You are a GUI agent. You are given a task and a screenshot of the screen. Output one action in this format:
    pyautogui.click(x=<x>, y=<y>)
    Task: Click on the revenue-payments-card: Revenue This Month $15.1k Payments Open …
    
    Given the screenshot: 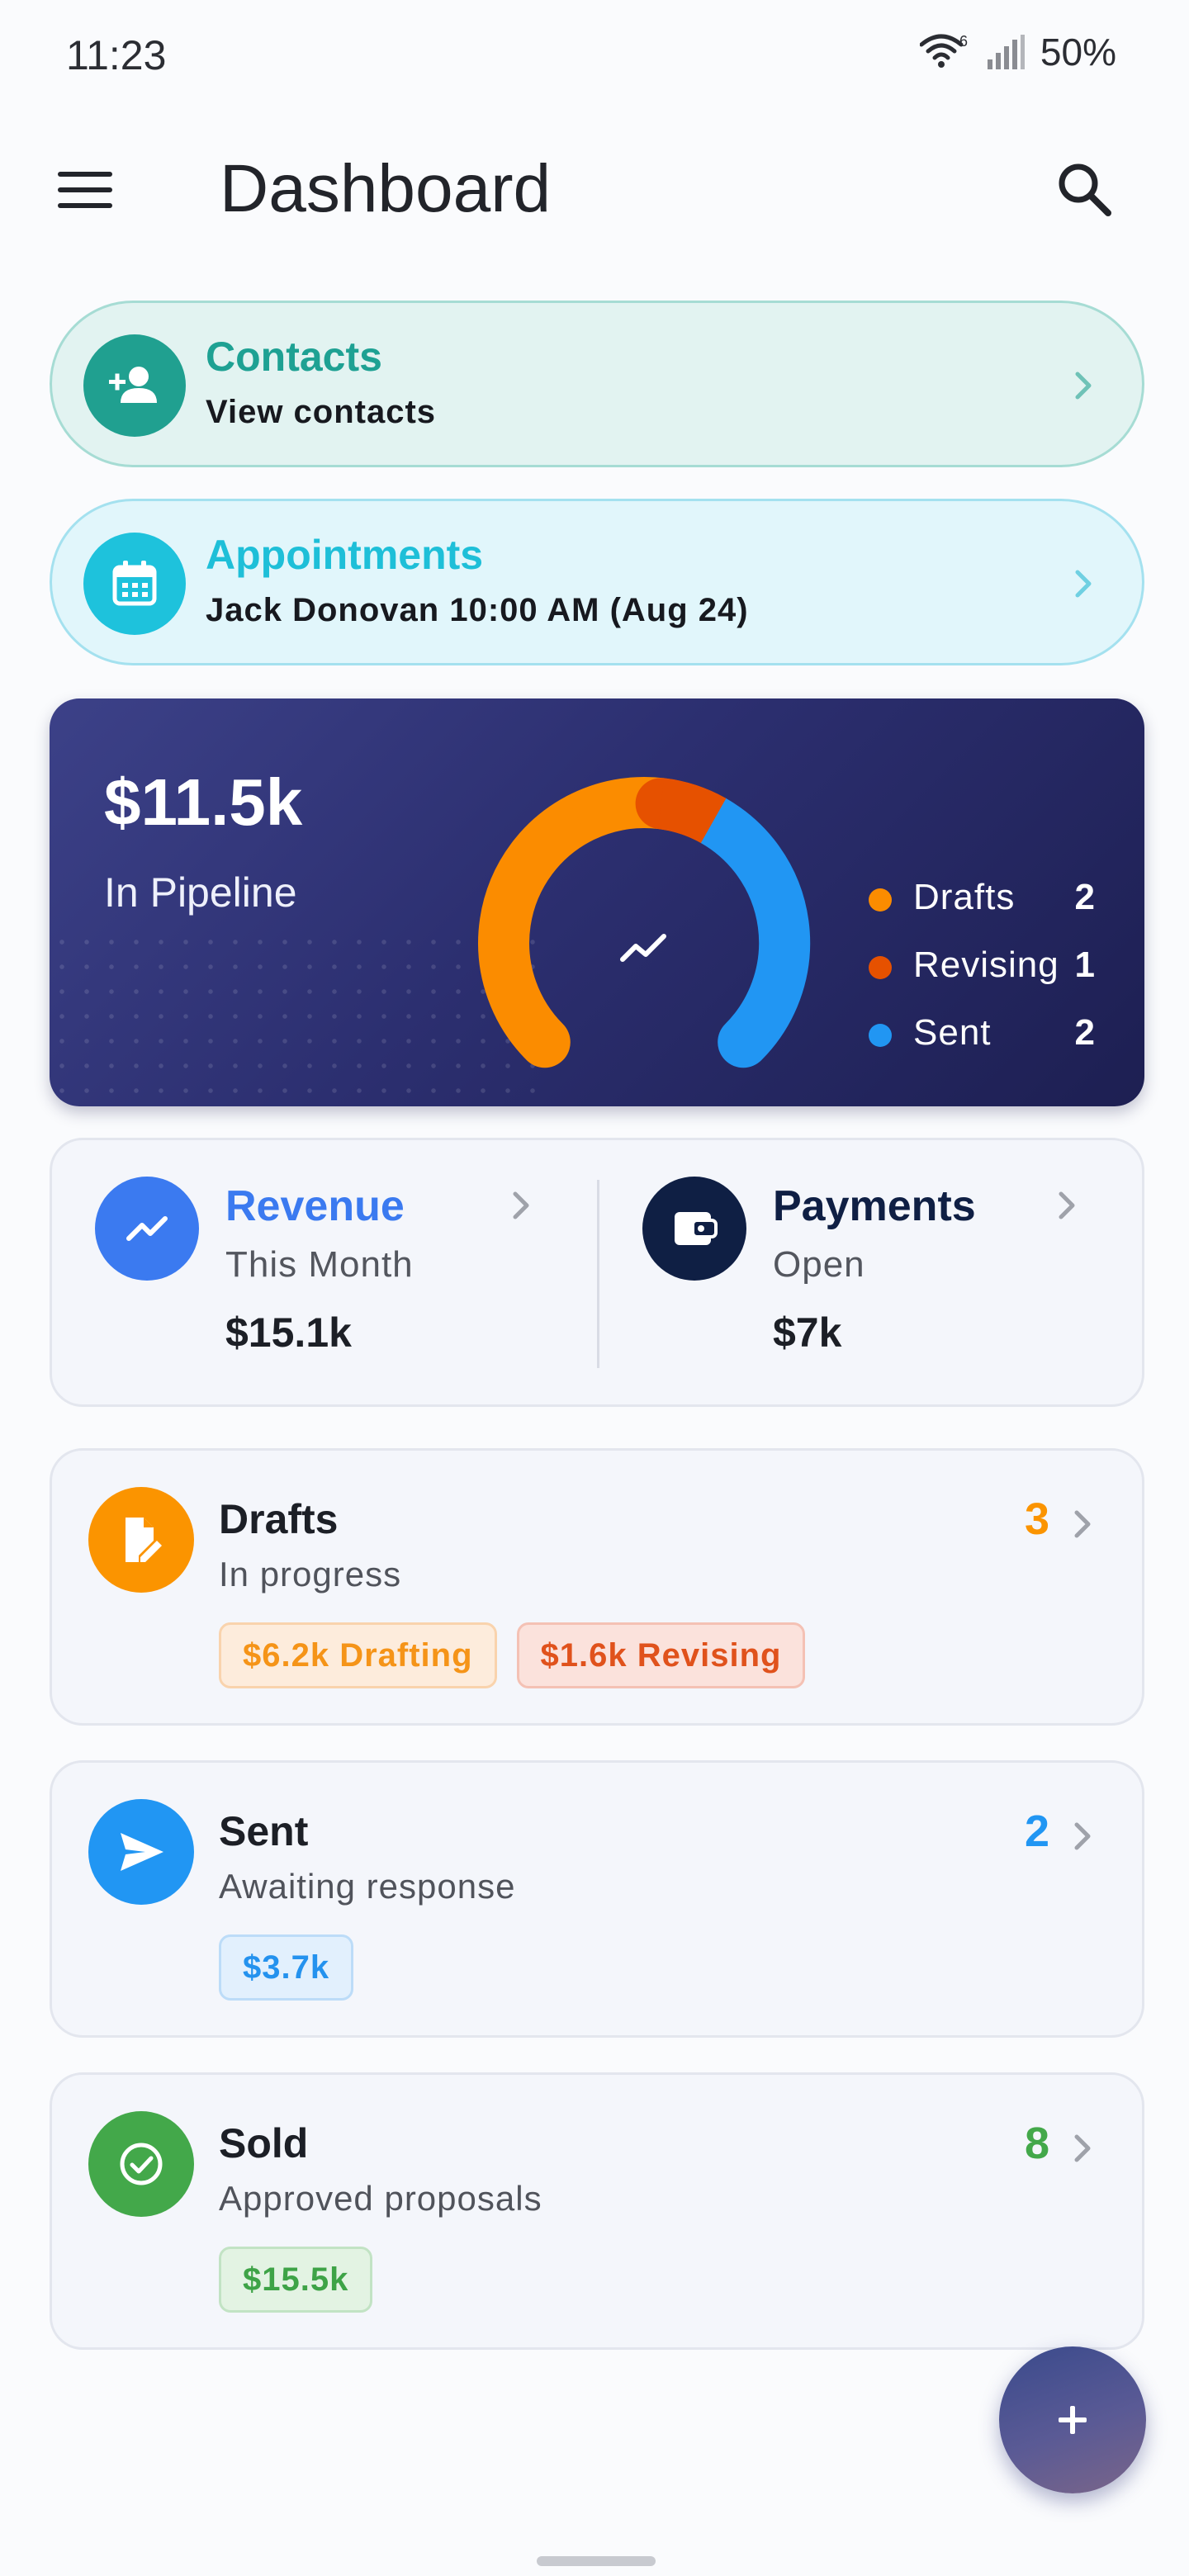 What is the action you would take?
    pyautogui.click(x=597, y=1272)
    